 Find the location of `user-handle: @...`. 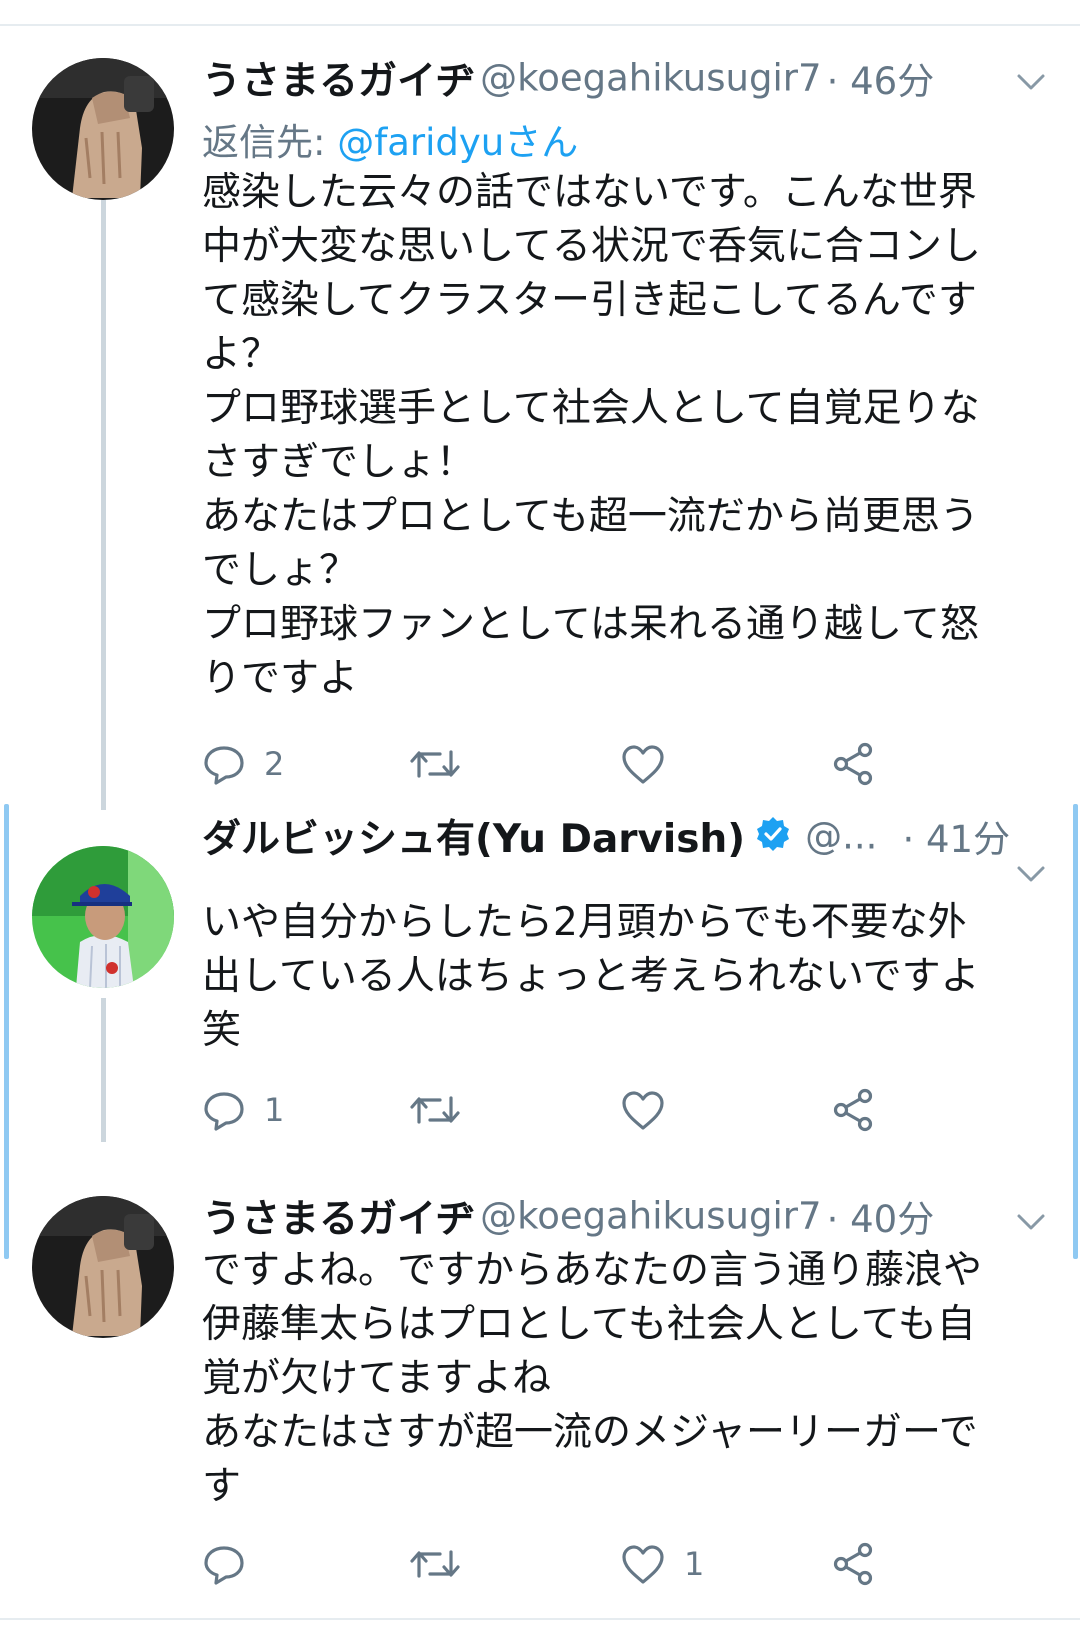

user-handle: @... is located at coordinates (841, 836).